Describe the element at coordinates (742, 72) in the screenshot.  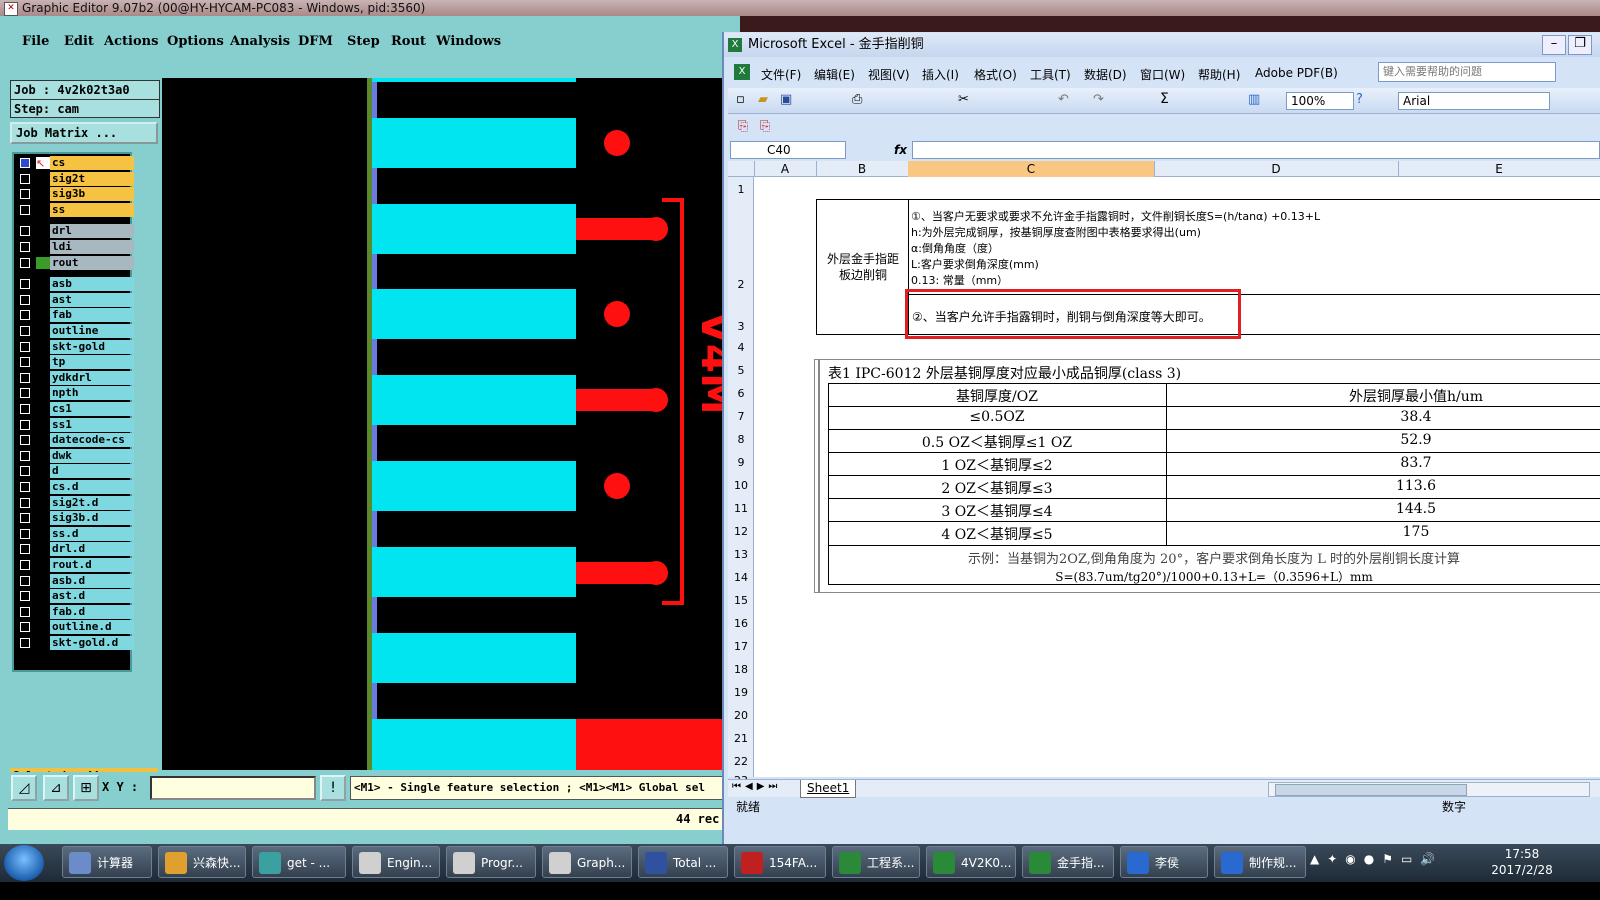
I see `workbook-icon: X` at that location.